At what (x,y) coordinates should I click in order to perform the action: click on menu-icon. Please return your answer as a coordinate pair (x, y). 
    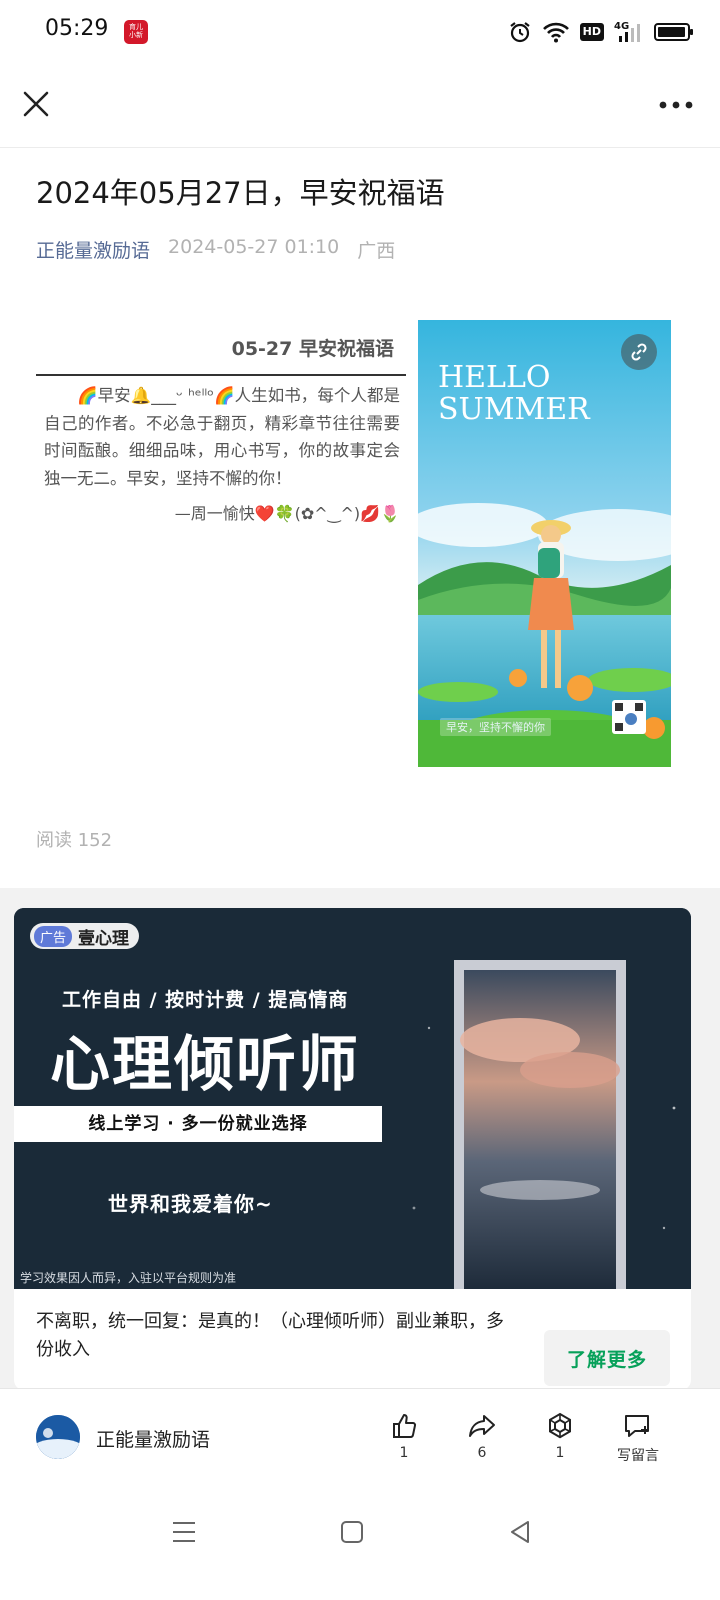
    Looking at the image, I should click on (184, 1532).